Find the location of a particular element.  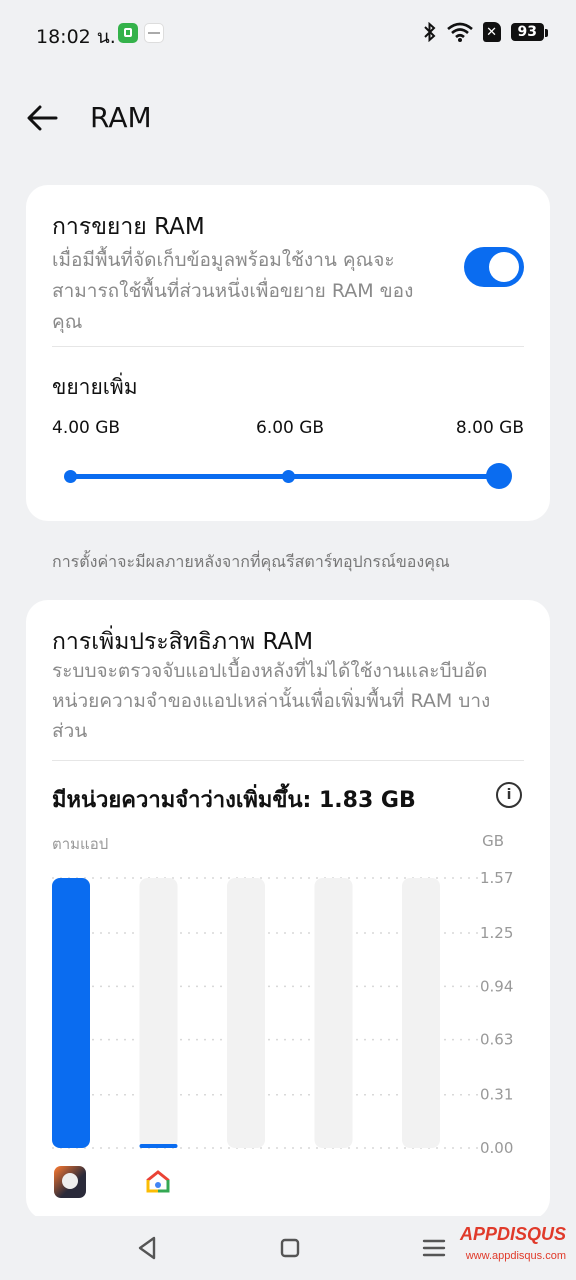

y-tick-label: 1.25 is located at coordinates (496, 933).